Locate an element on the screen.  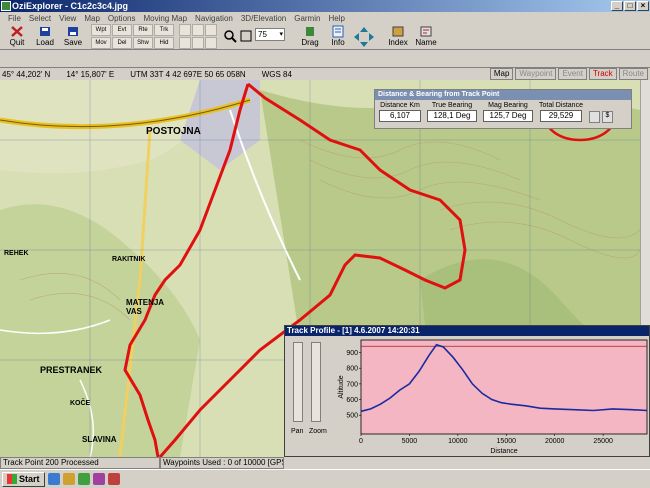
drag-button: Drag is located at coordinates (310, 36).